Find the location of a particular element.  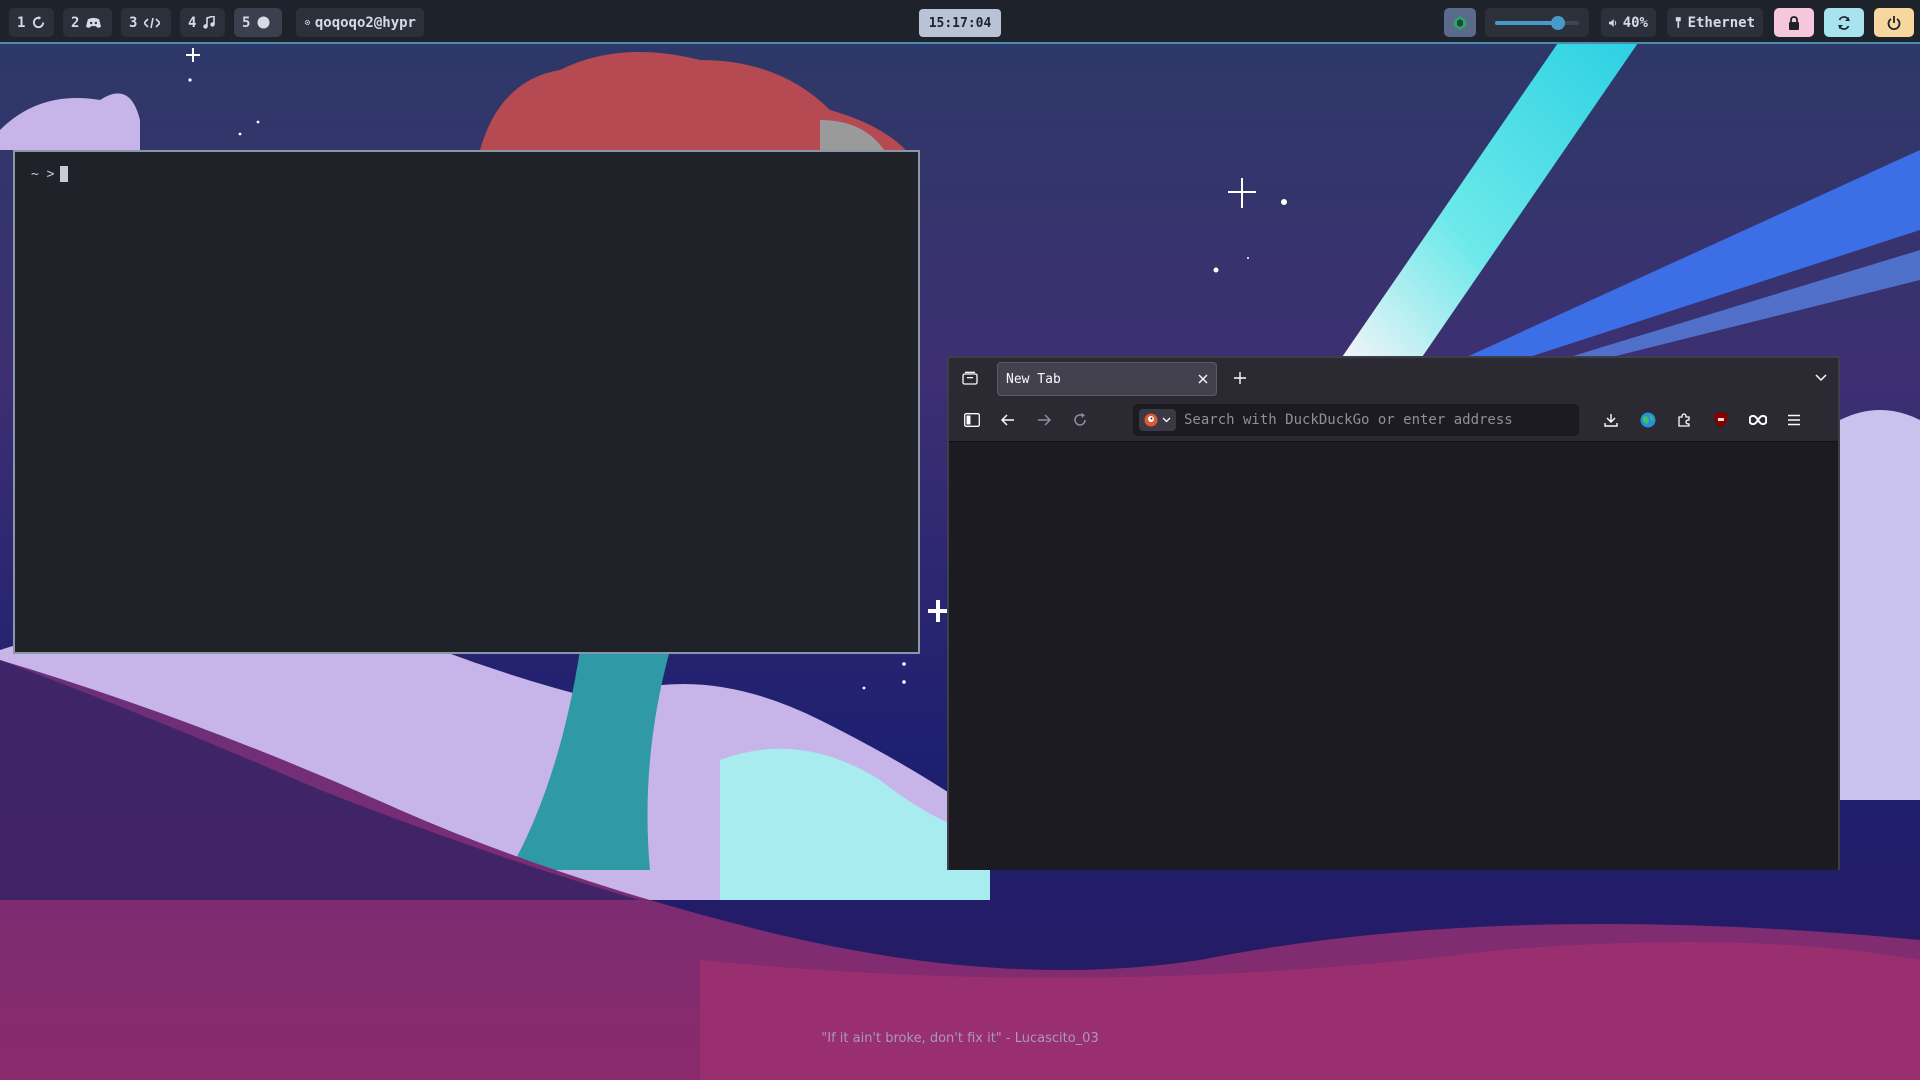

search-engine-button is located at coordinates (1157, 420).